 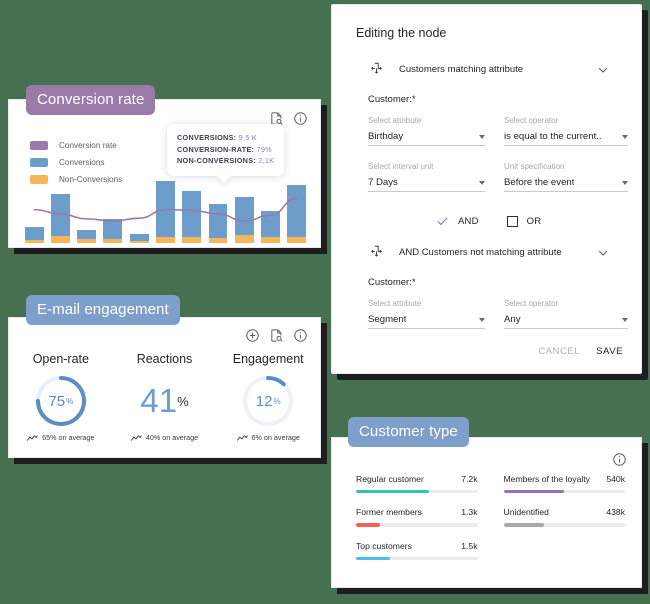 What do you see at coordinates (247, 137) in the screenshot?
I see `tooltip-value: 9,5 K` at bounding box center [247, 137].